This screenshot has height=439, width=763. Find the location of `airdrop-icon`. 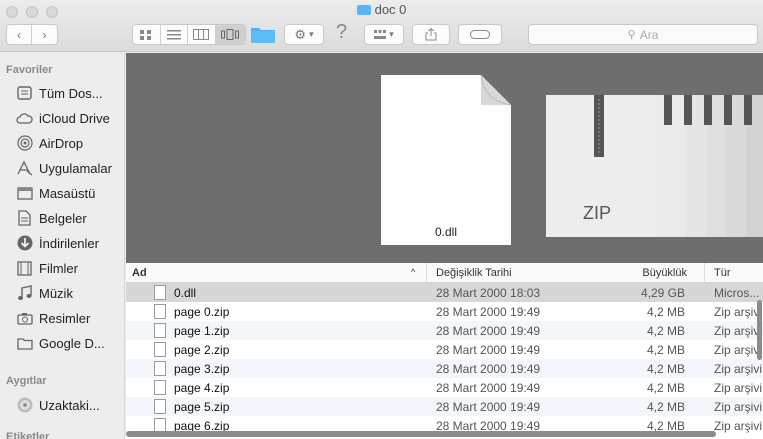

airdrop-icon is located at coordinates (24, 143).